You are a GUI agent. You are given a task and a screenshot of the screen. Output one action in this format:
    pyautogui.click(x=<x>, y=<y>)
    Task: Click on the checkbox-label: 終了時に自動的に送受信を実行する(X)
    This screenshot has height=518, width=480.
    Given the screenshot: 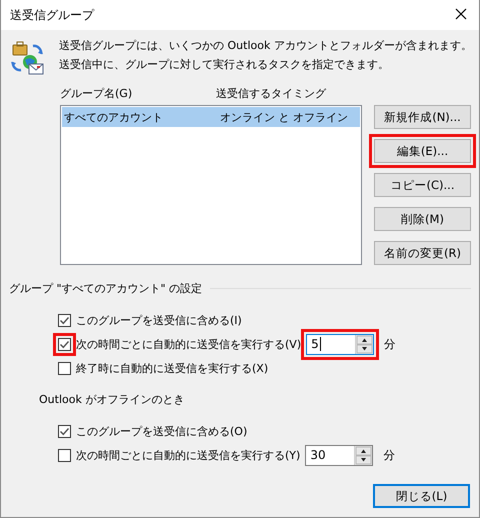 What is the action you would take?
    pyautogui.click(x=172, y=368)
    